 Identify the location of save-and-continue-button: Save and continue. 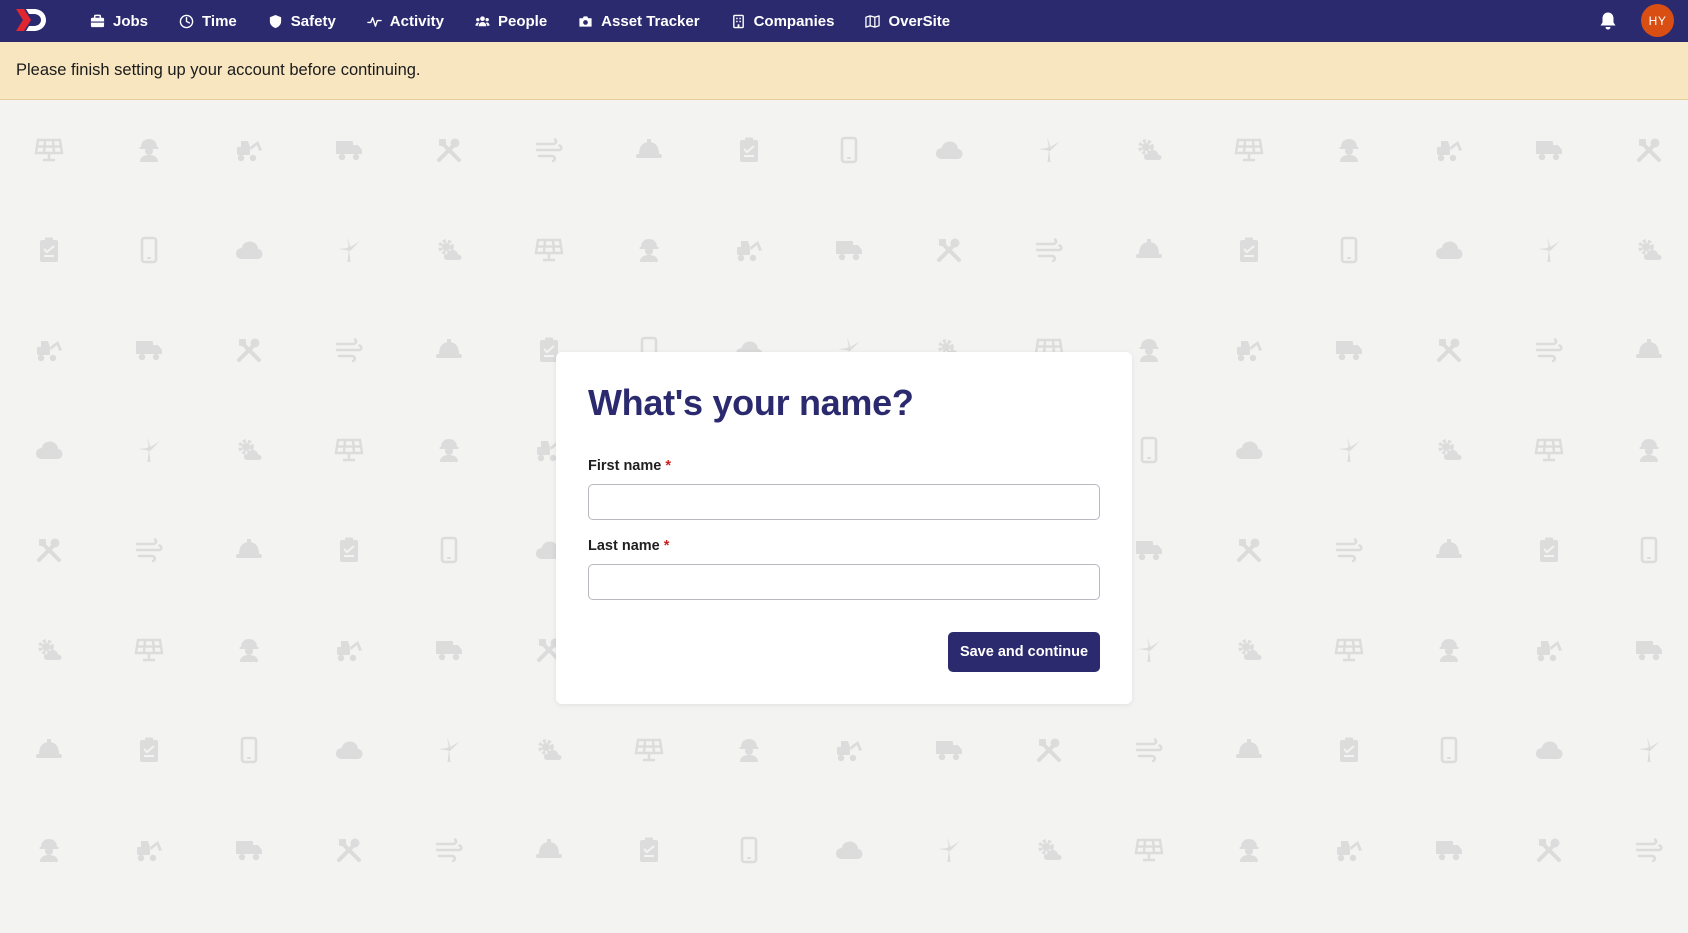
(1024, 652).